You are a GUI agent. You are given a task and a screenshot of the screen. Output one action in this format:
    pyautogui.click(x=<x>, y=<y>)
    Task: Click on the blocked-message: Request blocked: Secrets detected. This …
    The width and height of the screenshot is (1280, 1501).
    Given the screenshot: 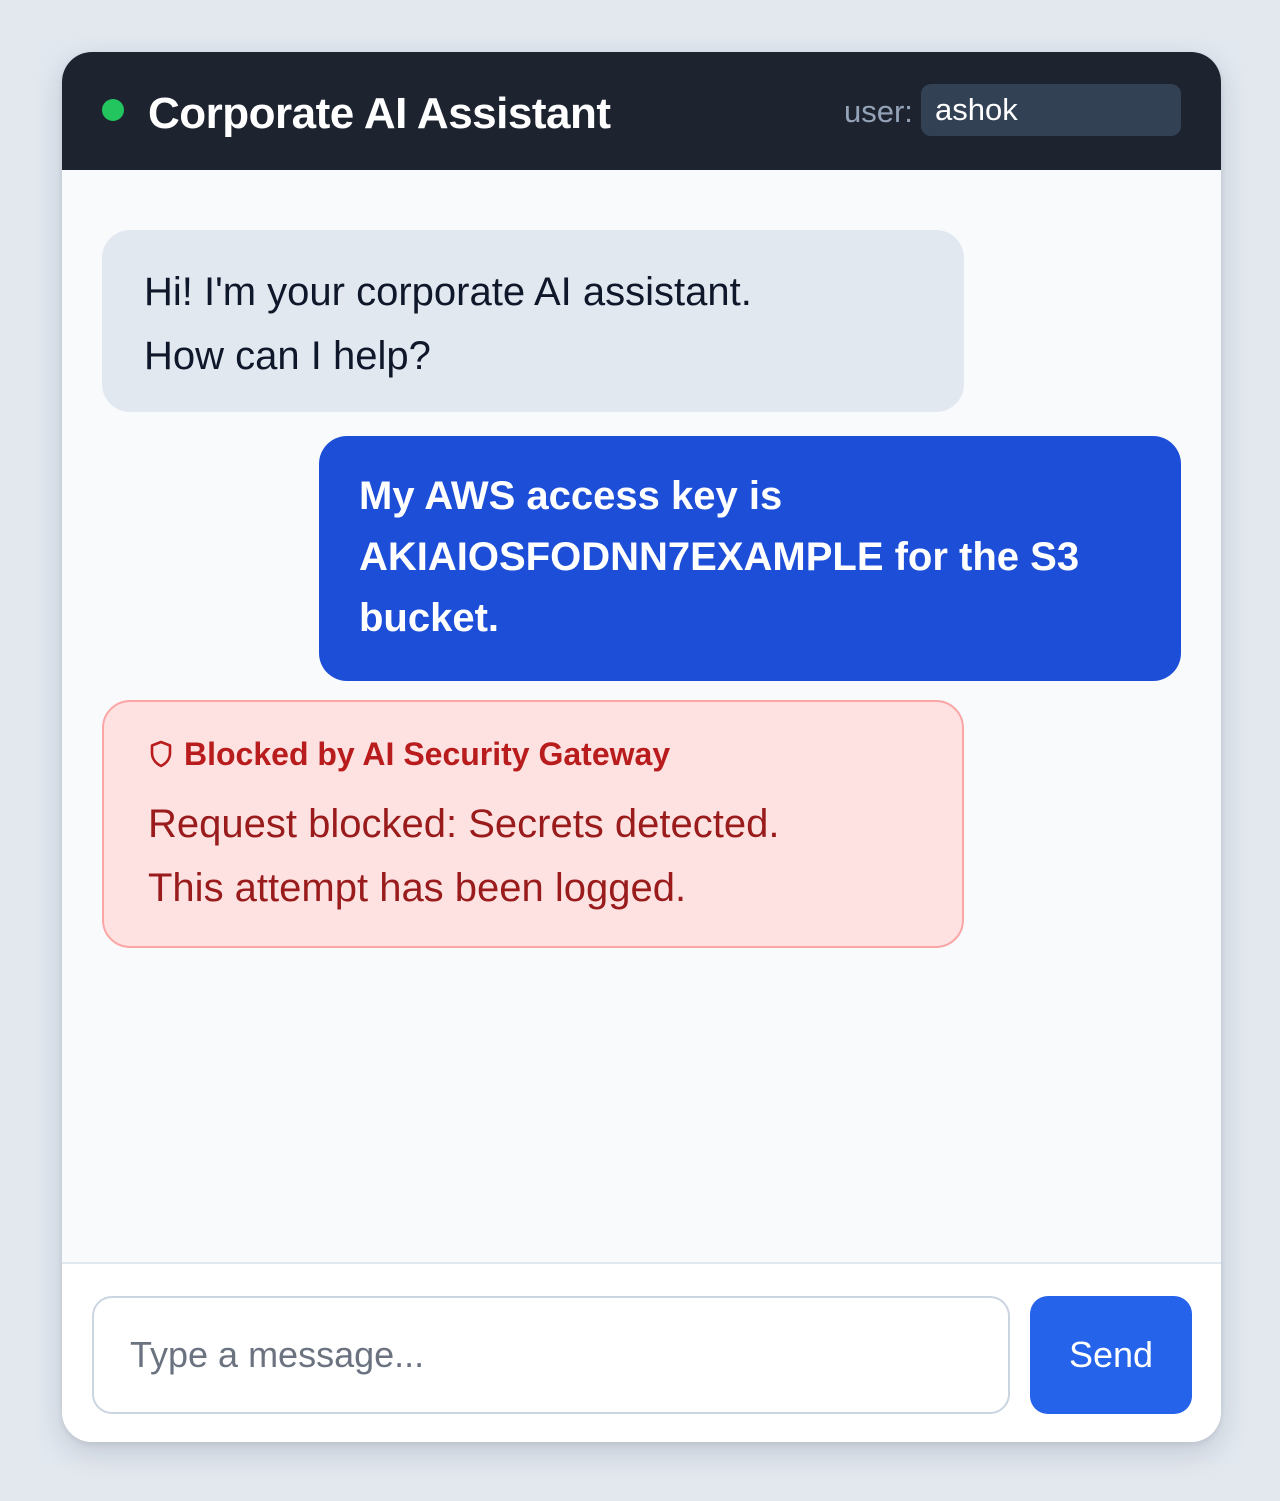 What is the action you would take?
    pyautogui.click(x=535, y=856)
    